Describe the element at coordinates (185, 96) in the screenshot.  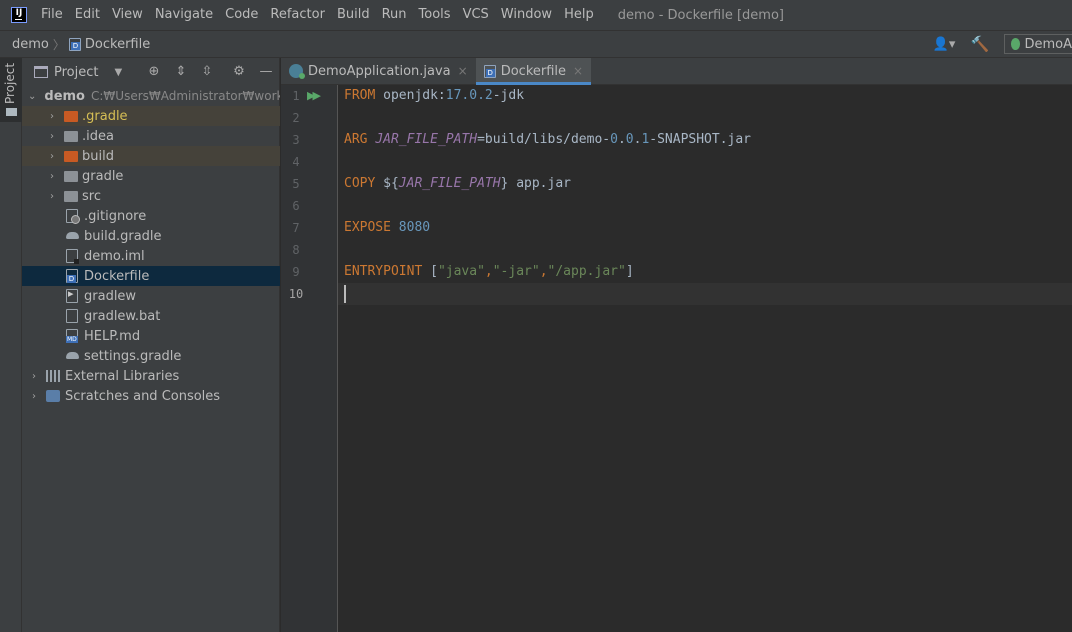
I see `tree-root-path: C:₩Users₩Administrator₩worksp` at that location.